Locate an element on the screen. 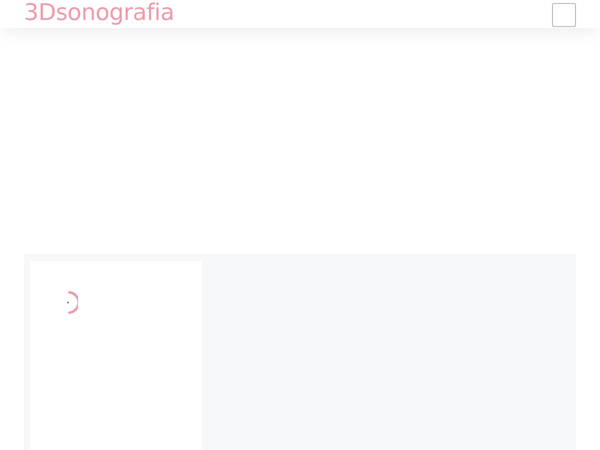 The height and width of the screenshot is (450, 600). loading-spinner-icon is located at coordinates (72, 302).